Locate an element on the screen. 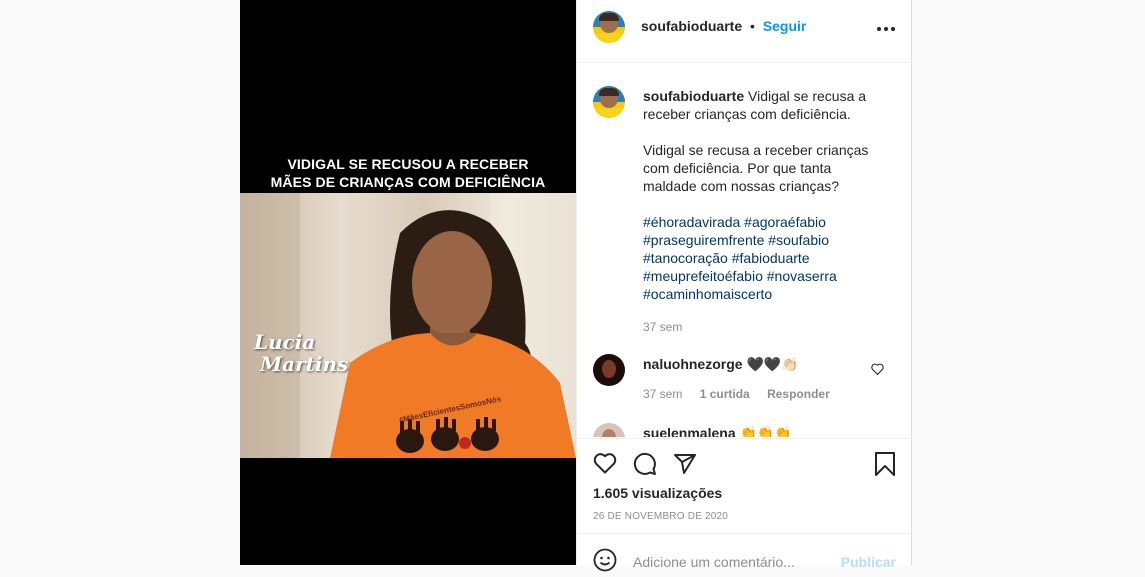  comment-text: 👏👏👏 is located at coordinates (765, 431).